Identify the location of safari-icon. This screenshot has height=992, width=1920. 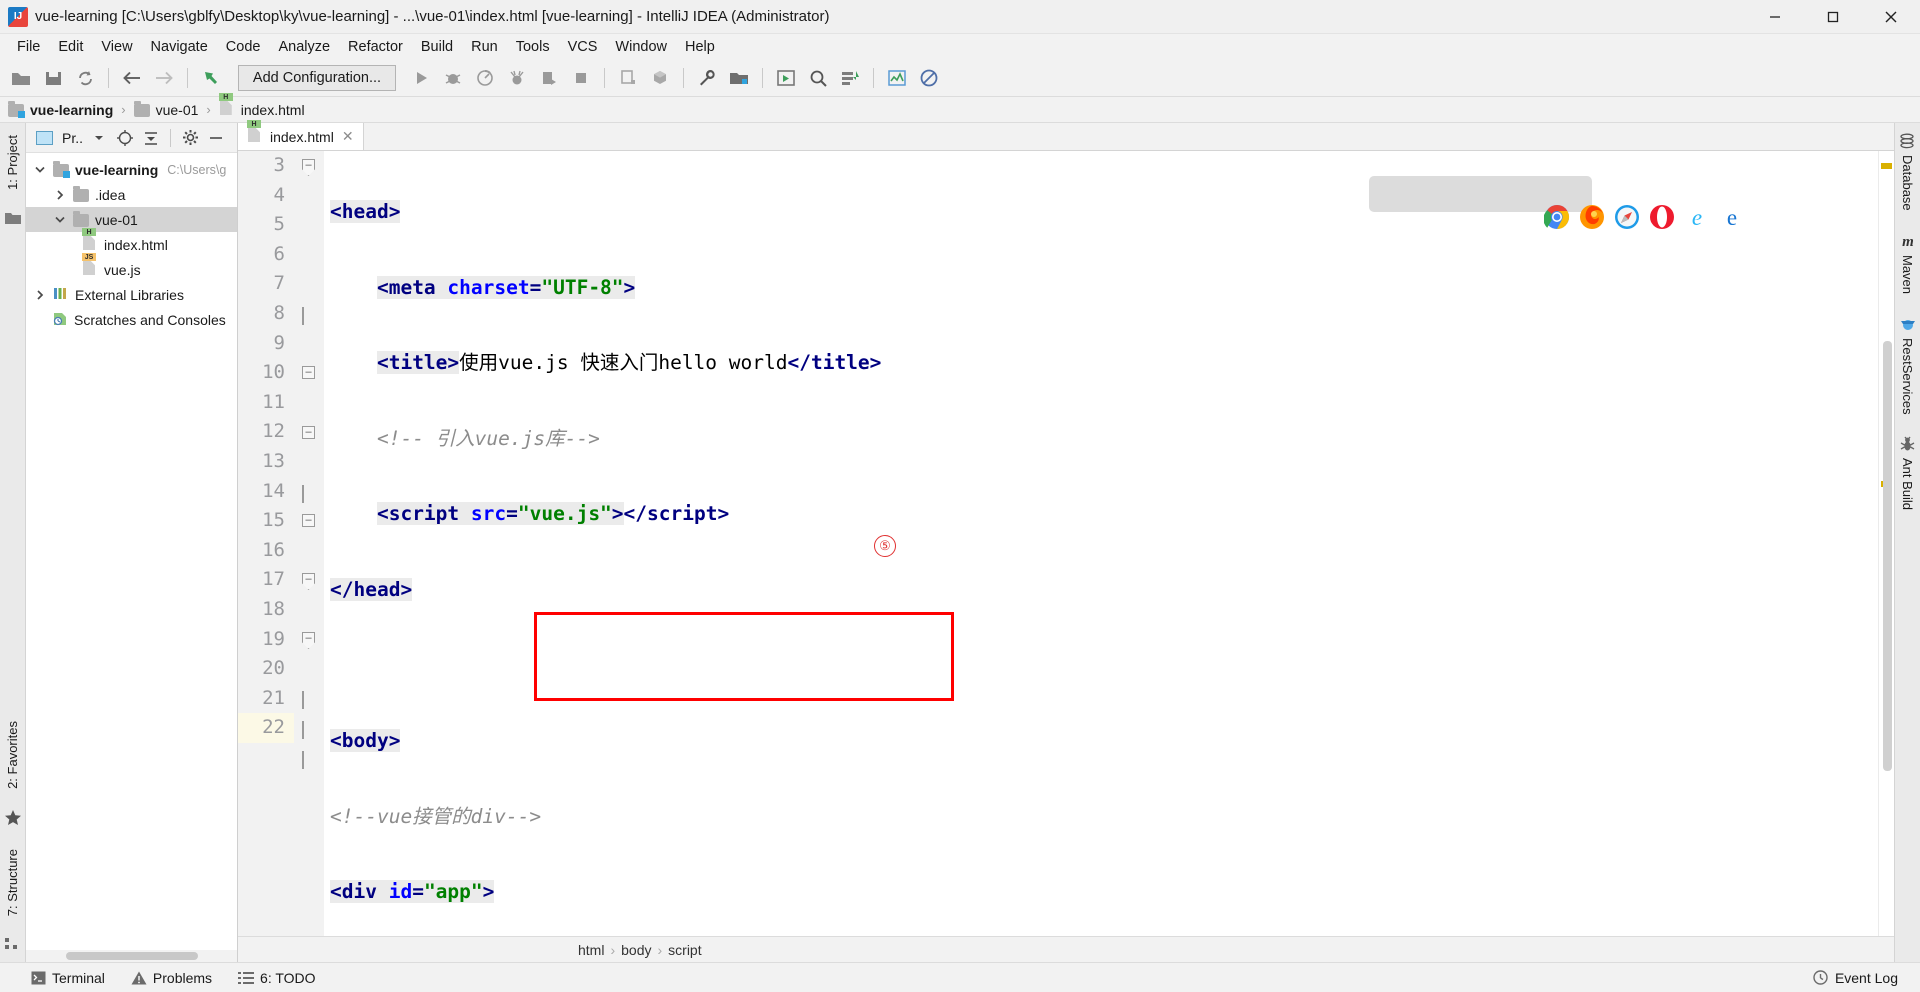
(1545, 205).